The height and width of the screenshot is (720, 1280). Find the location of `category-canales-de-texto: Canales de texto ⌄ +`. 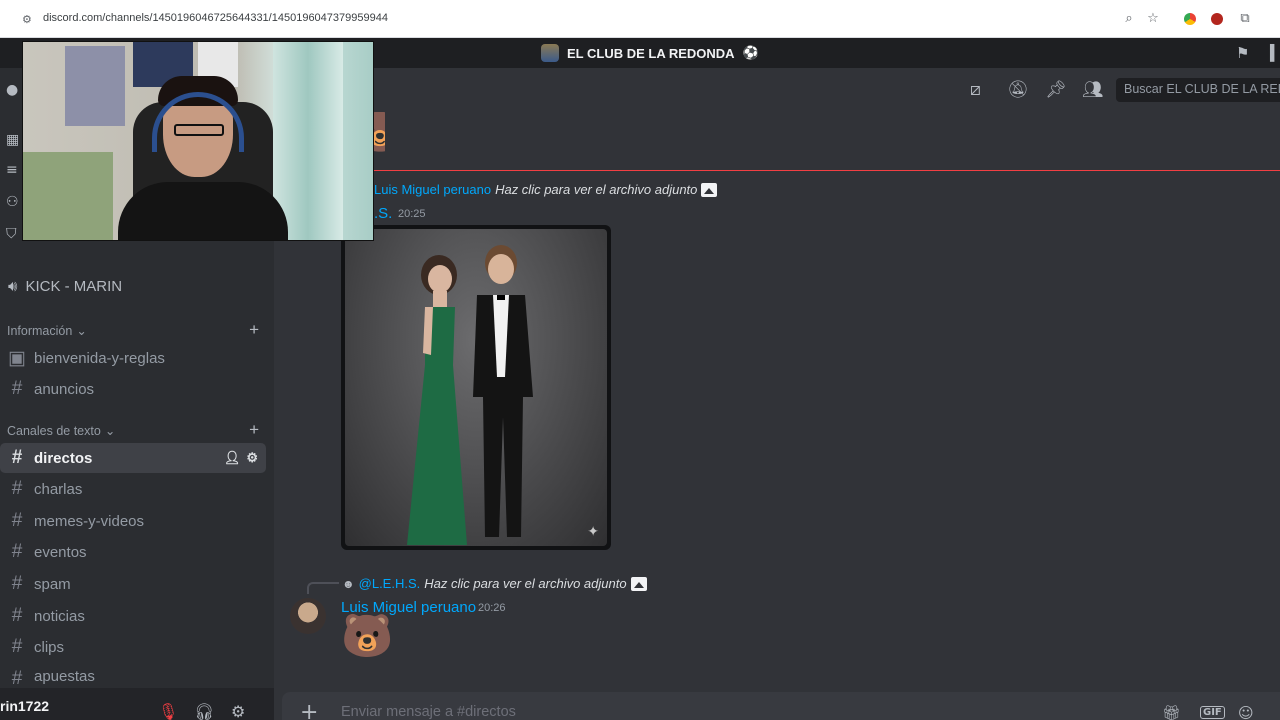

category-canales-de-texto: Canales de texto ⌄ + is located at coordinates (133, 430).